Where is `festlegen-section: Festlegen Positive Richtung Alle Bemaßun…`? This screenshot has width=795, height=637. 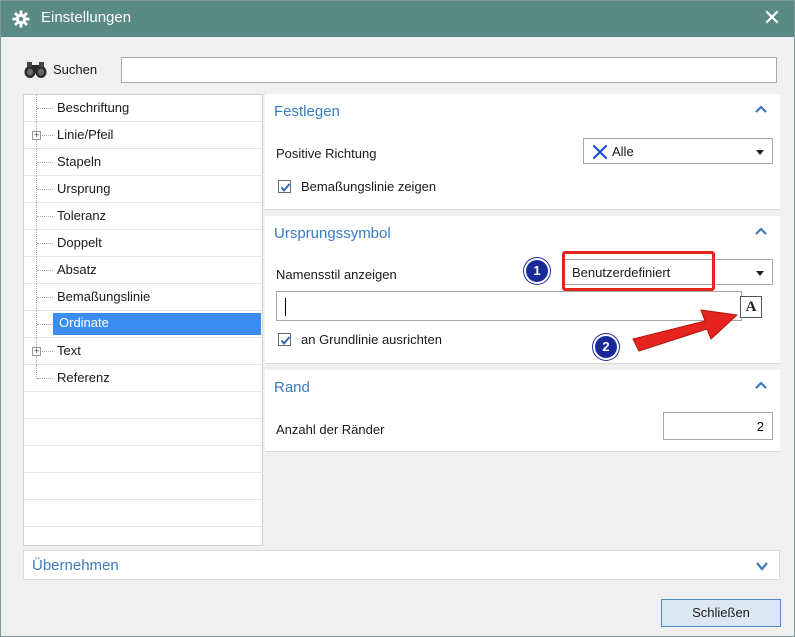 festlegen-section: Festlegen Positive Richtung Alle Bemaßun… is located at coordinates (522, 152).